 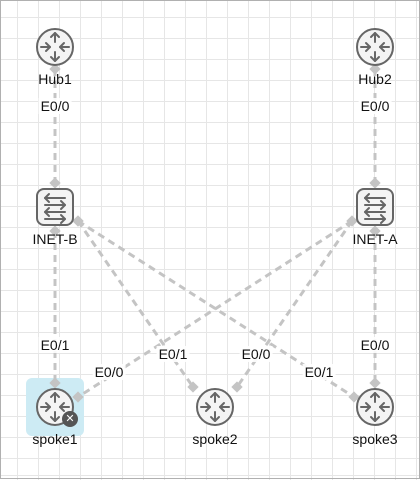 What do you see at coordinates (54, 439) in the screenshot?
I see `node-label-spoke1: spoke1` at bounding box center [54, 439].